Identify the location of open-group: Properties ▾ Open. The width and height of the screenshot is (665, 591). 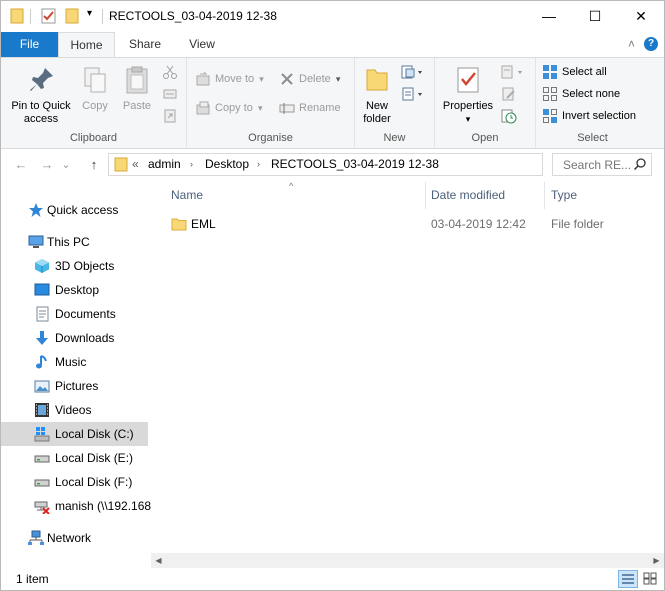
(485, 103).